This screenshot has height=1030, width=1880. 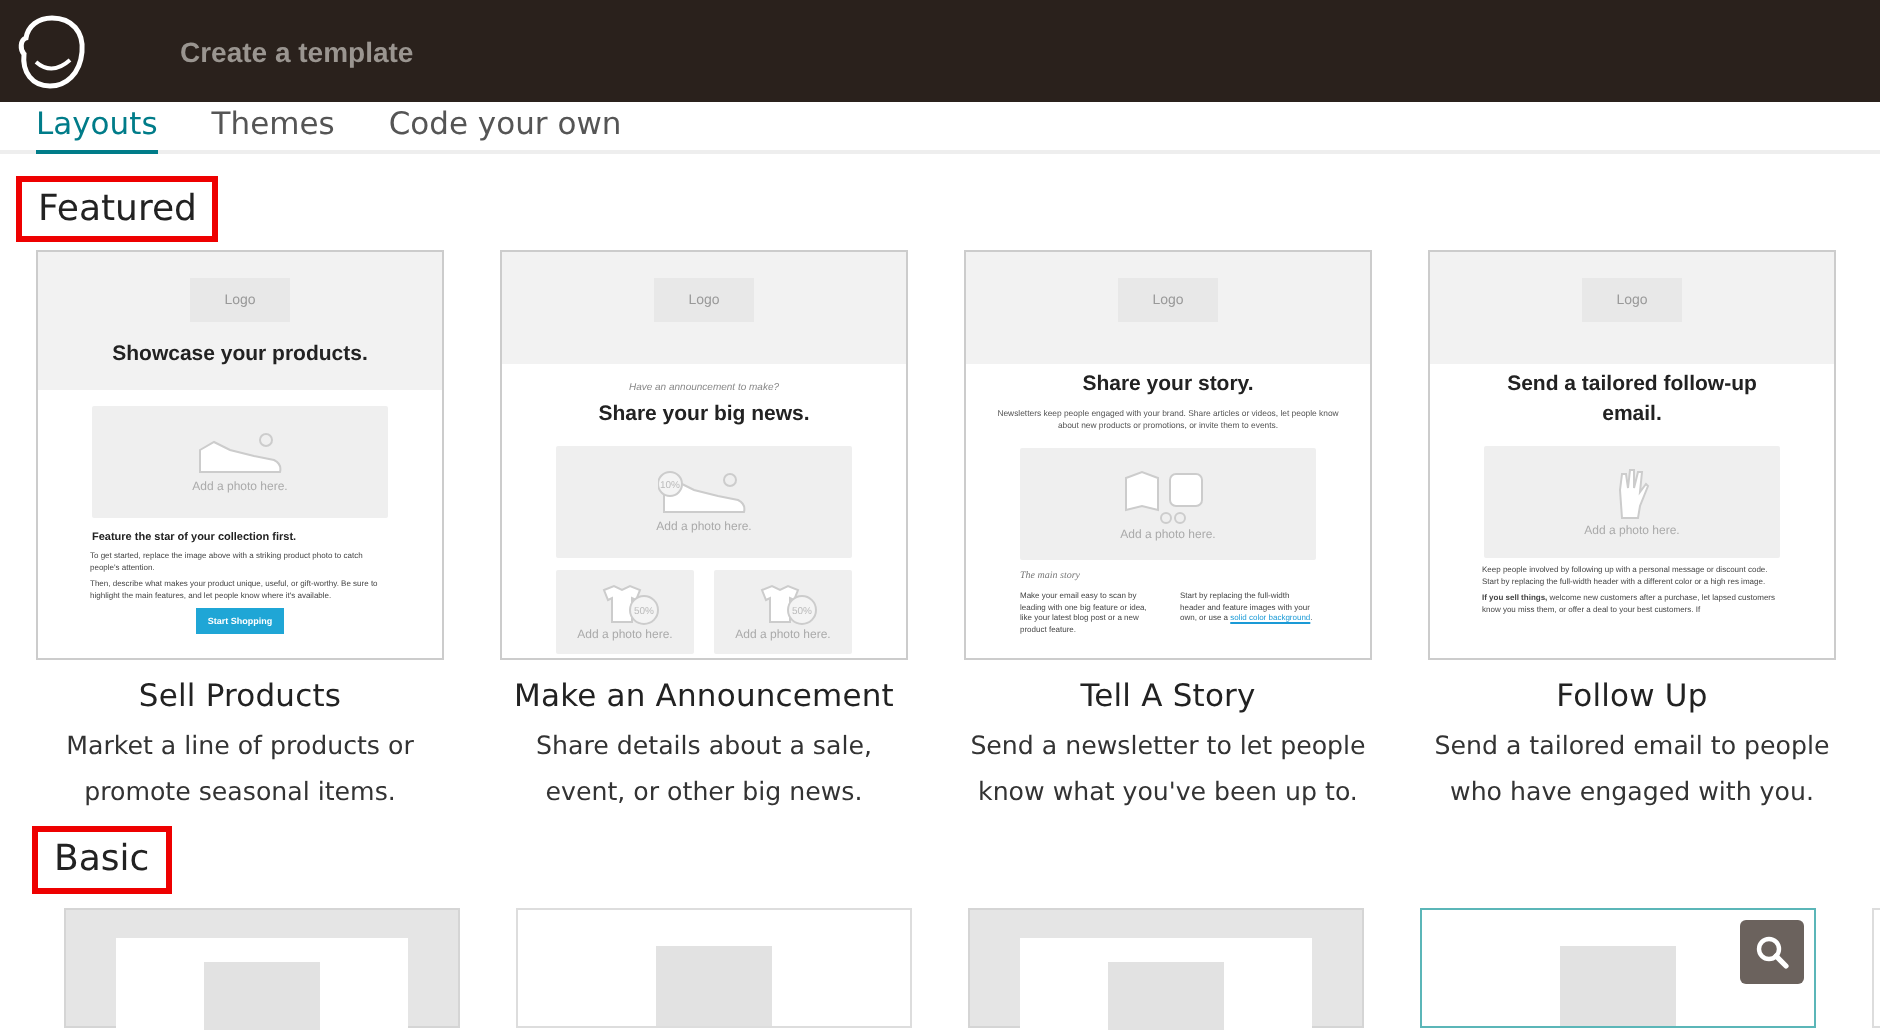 I want to click on shoe-icon, so click(x=240, y=454).